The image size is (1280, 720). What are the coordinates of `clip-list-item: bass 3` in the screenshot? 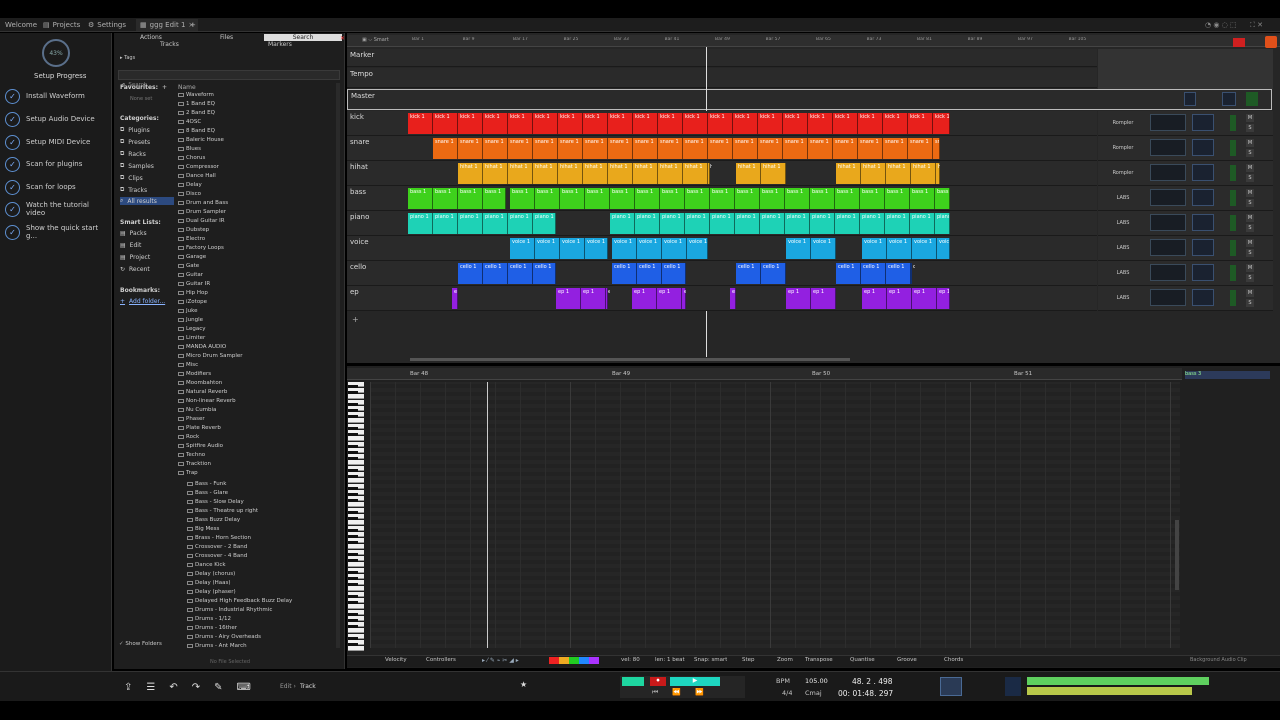 It's located at (1227, 375).